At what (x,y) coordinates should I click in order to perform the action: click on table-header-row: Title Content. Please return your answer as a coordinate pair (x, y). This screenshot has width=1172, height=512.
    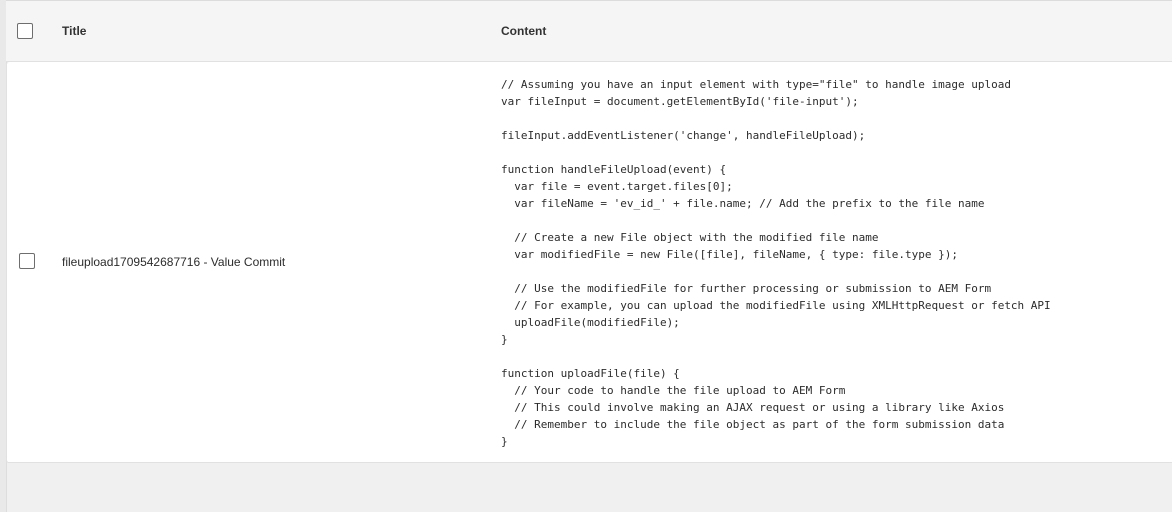
    Looking at the image, I should click on (589, 31).